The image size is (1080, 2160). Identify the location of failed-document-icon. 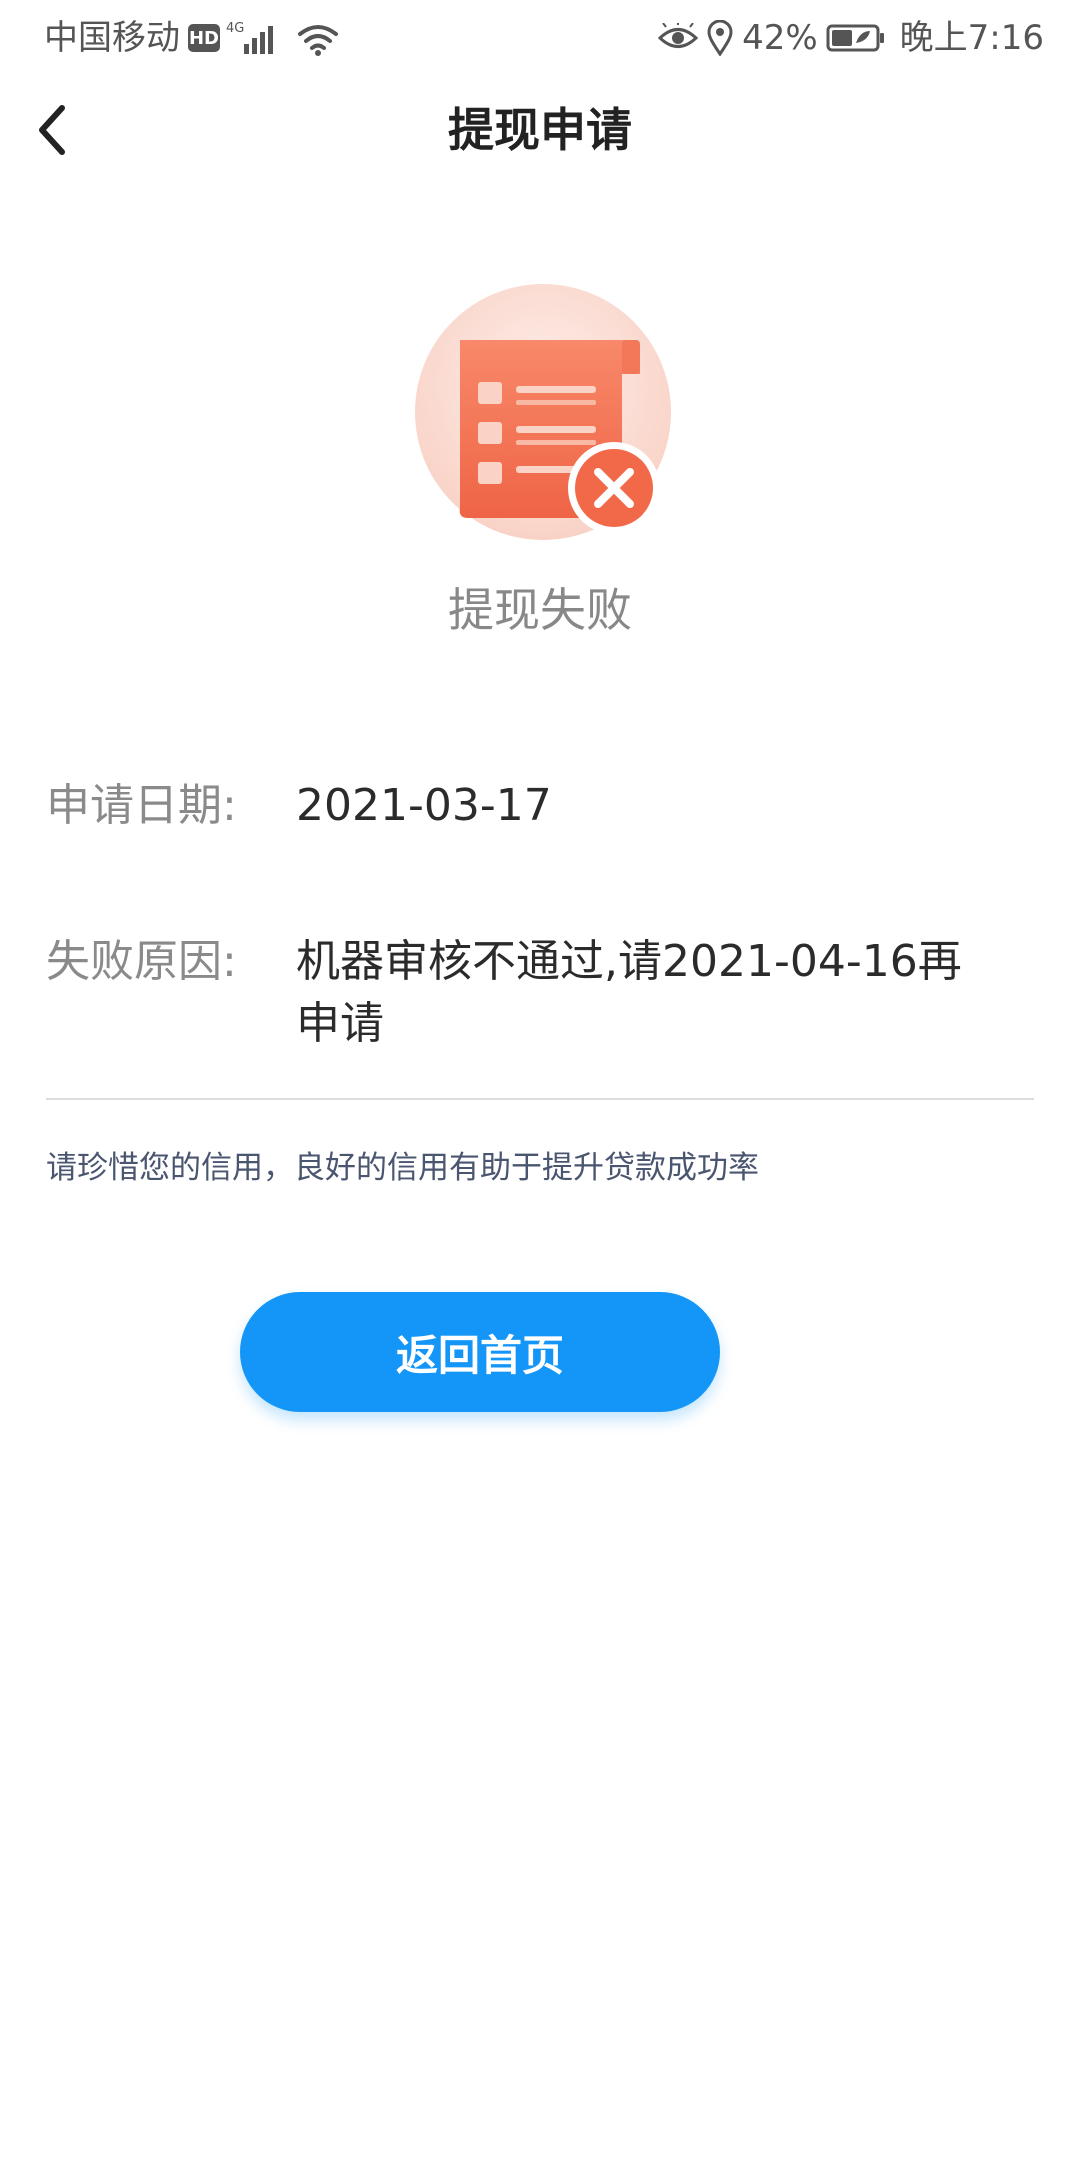
(543, 417).